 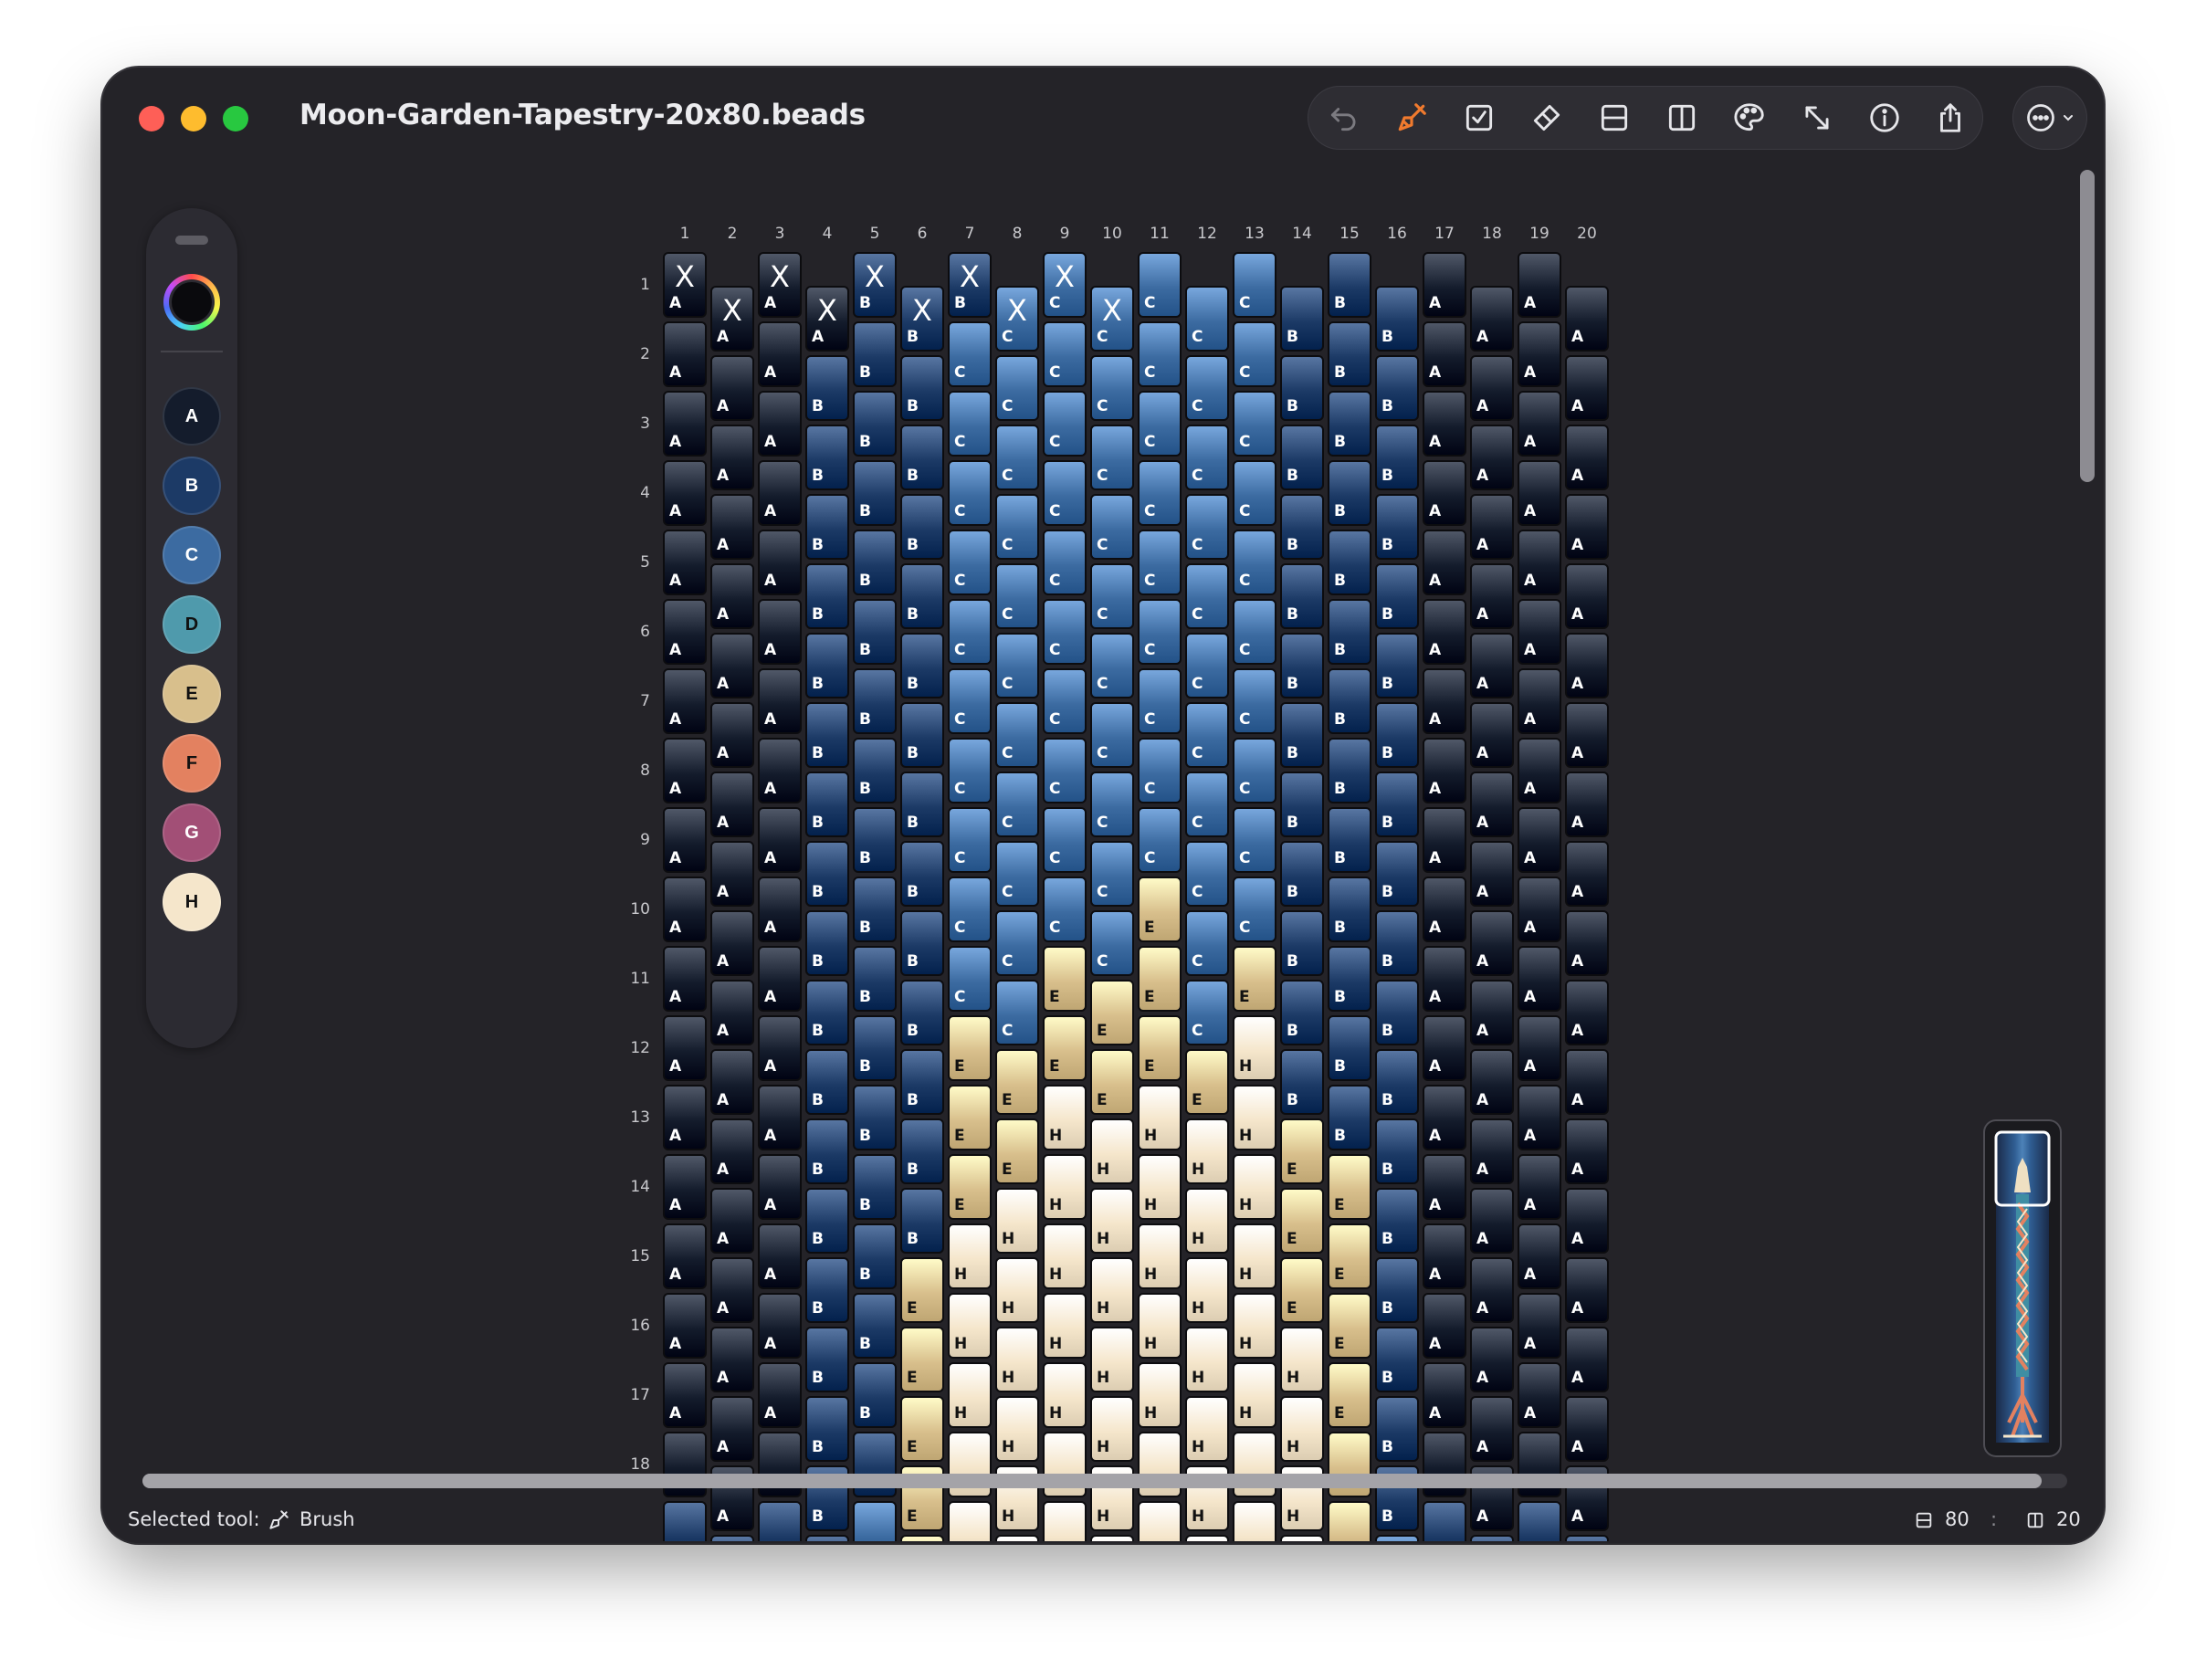 What do you see at coordinates (2087, 326) in the screenshot?
I see `vertical-scroll-thumb` at bounding box center [2087, 326].